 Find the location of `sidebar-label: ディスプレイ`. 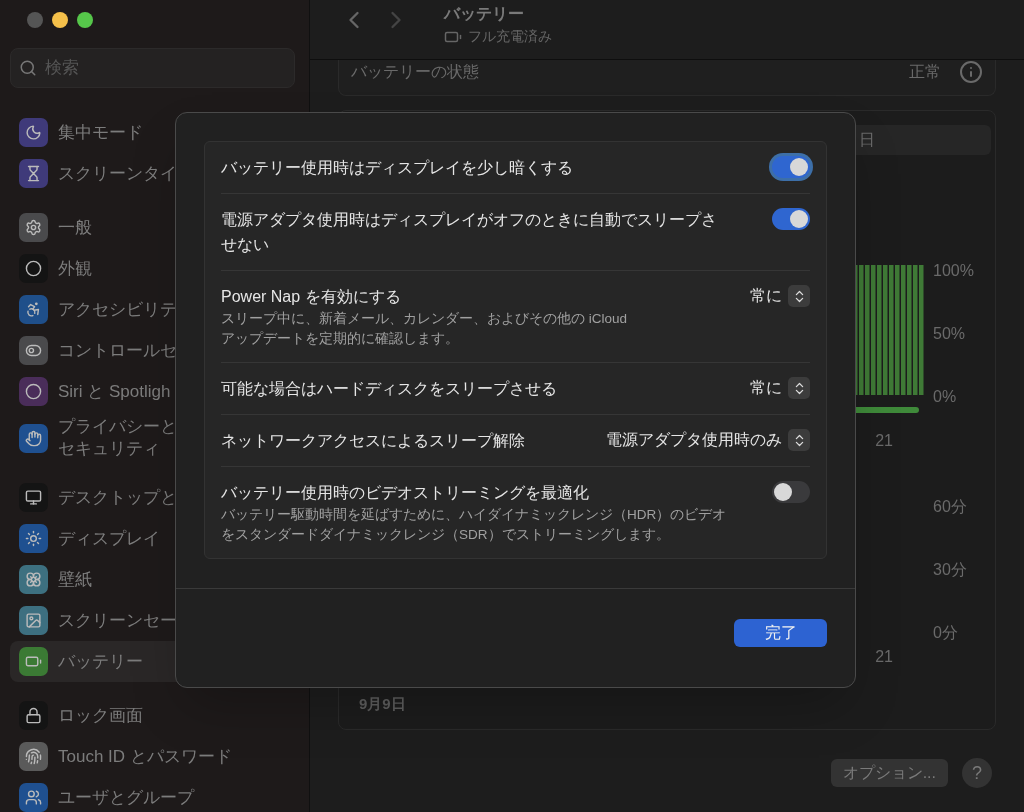

sidebar-label: ディスプレイ is located at coordinates (109, 538).